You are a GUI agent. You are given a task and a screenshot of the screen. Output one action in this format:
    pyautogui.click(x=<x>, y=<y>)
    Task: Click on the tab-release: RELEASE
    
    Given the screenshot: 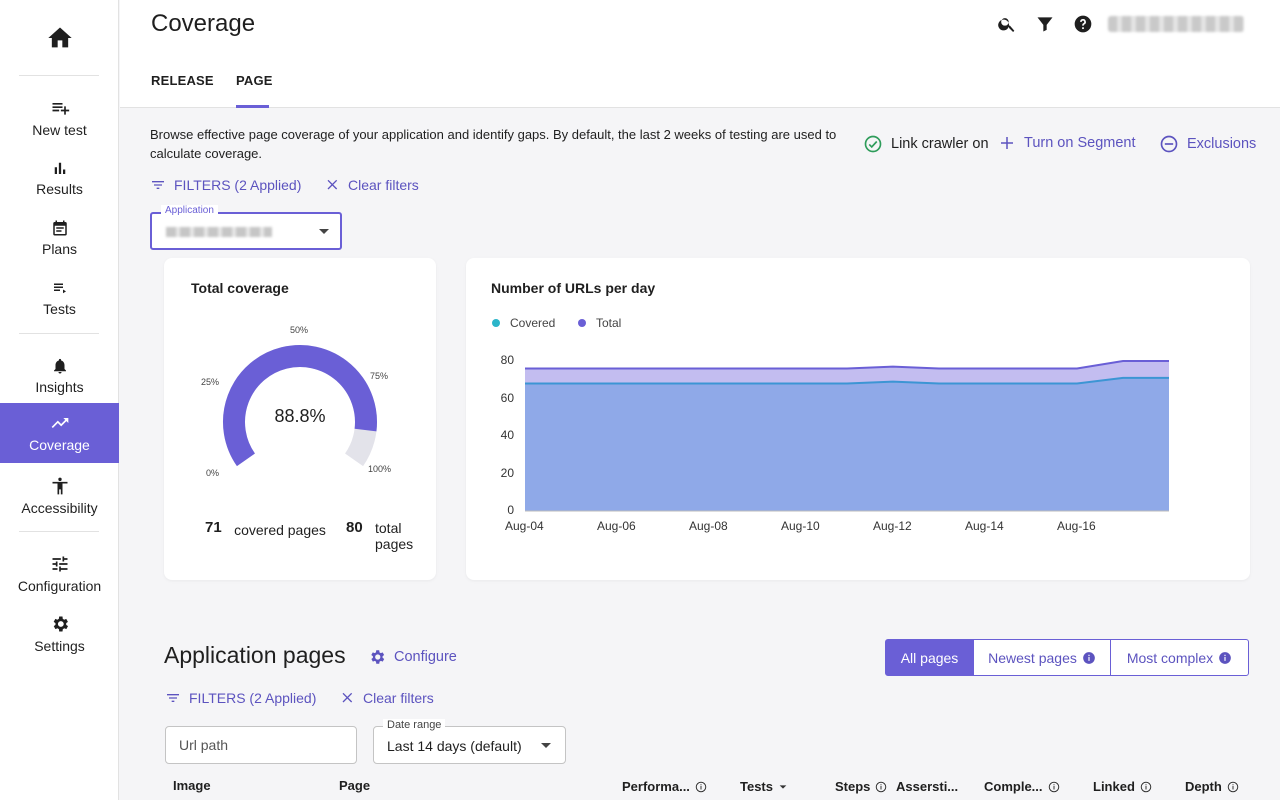 What is the action you would take?
    pyautogui.click(x=182, y=80)
    